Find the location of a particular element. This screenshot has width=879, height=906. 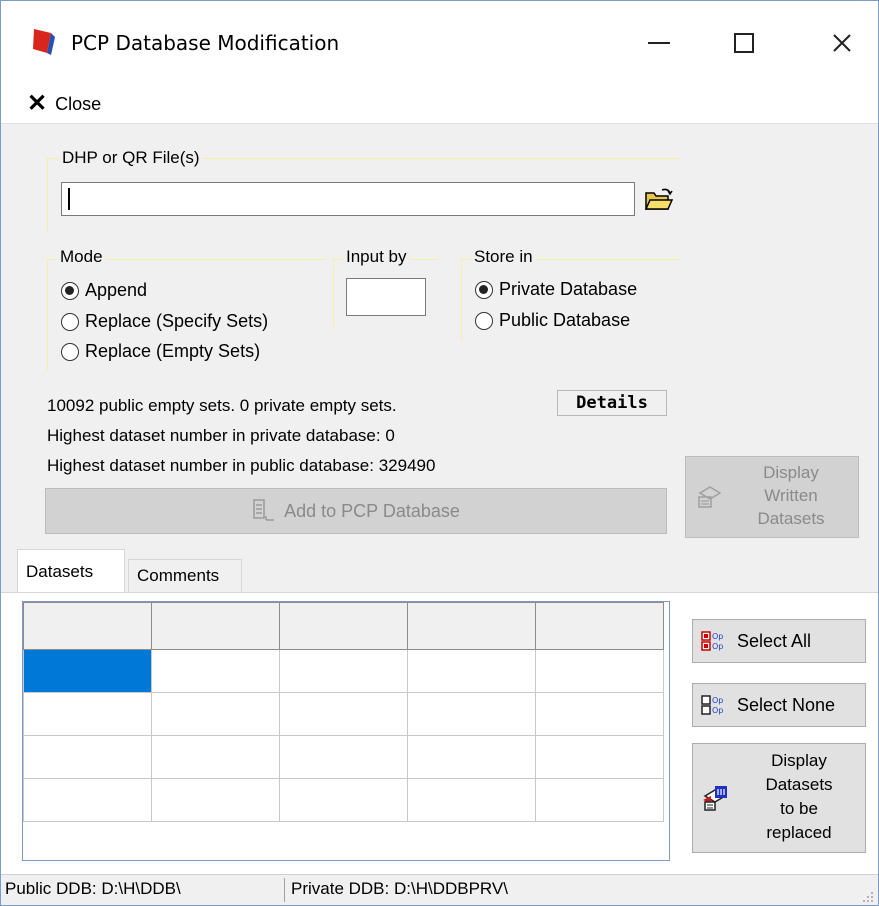

title-bar: PCP Database Modification is located at coordinates (439, 43).